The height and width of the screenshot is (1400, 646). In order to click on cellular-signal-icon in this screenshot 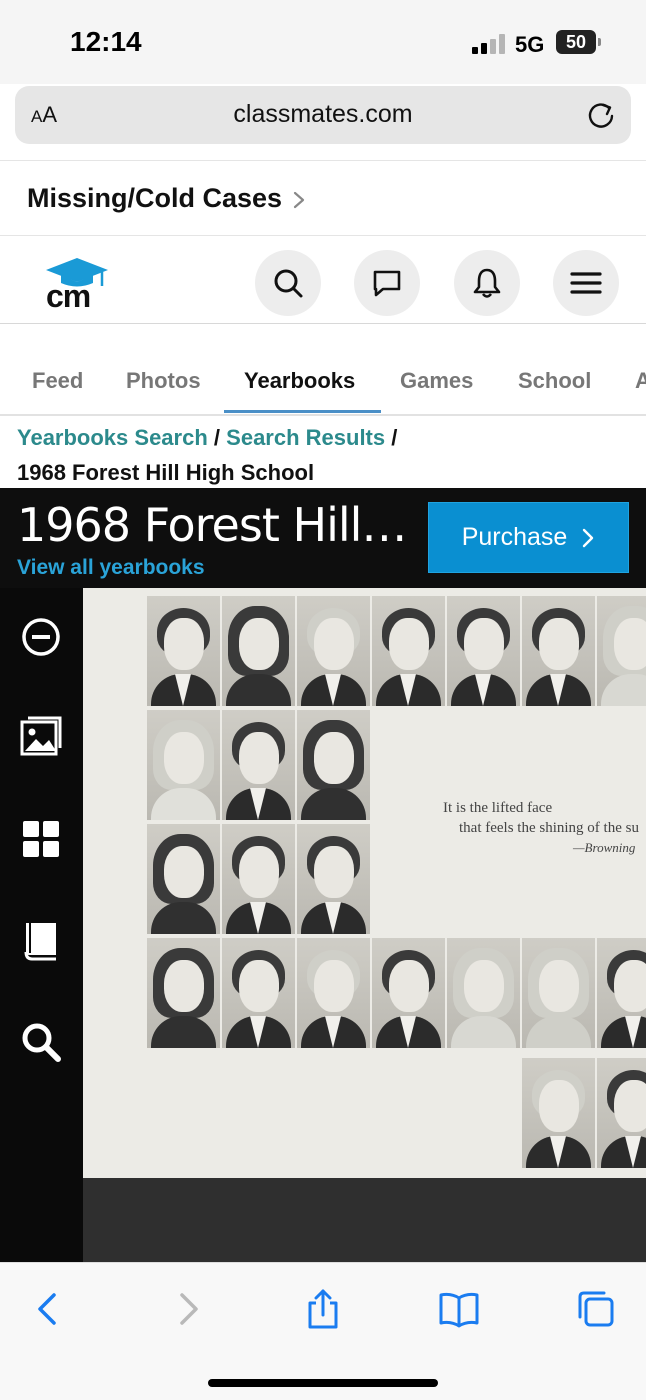, I will do `click(489, 44)`.